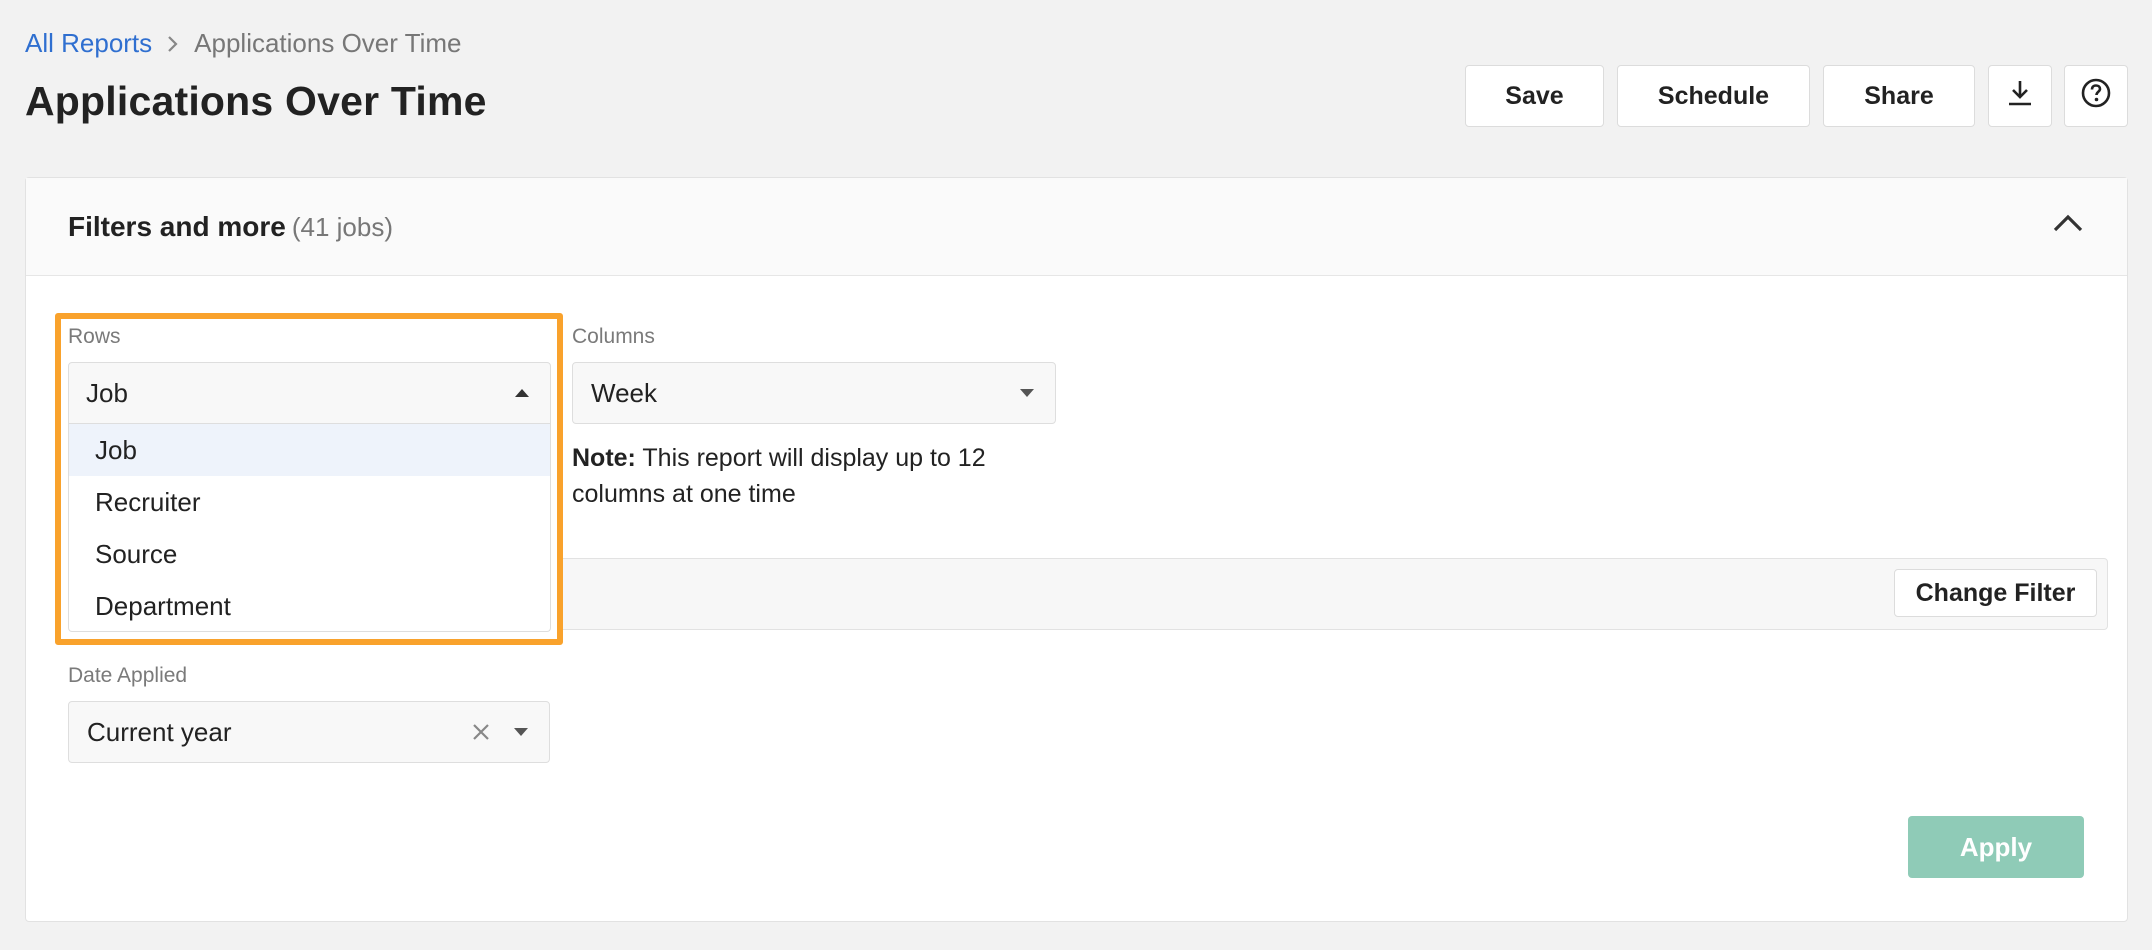 Image resolution: width=2152 pixels, height=950 pixels. I want to click on breadcrumb-current: Applications Over Time, so click(328, 43).